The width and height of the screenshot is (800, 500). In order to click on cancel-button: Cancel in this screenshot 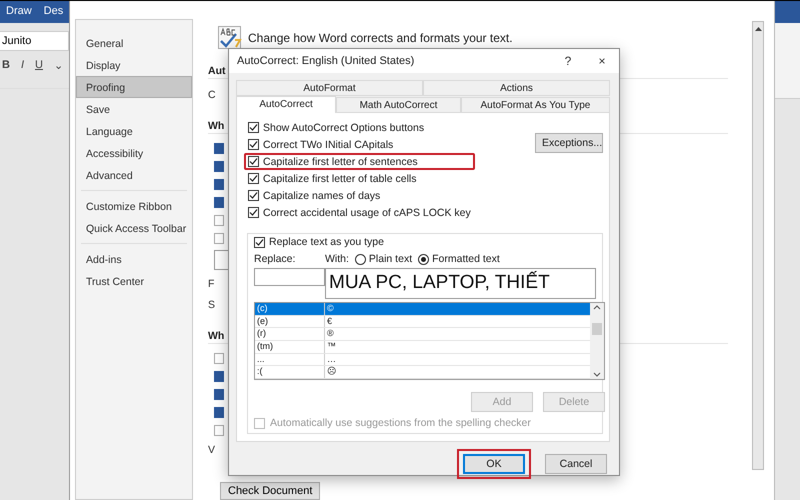, I will do `click(576, 464)`.